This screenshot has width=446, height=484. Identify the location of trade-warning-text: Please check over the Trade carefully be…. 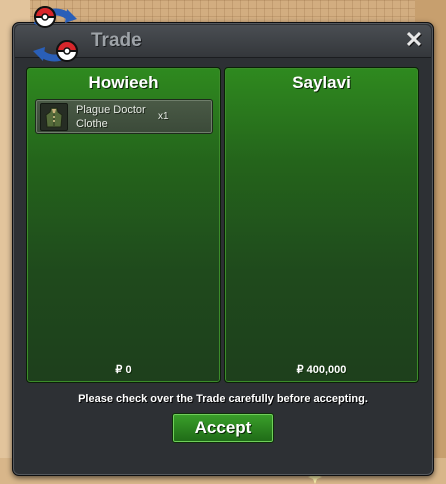
(223, 399).